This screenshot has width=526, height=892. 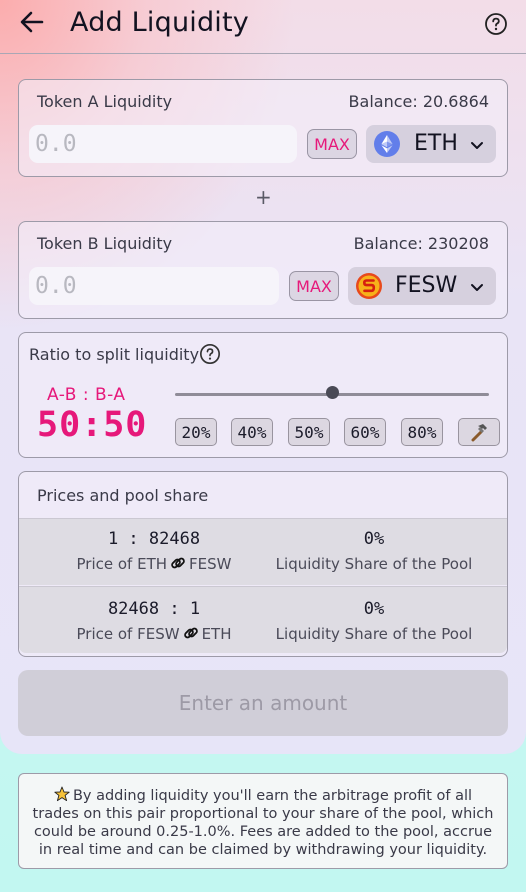 I want to click on token-a-balance: Balance: 20.6864, so click(x=418, y=101).